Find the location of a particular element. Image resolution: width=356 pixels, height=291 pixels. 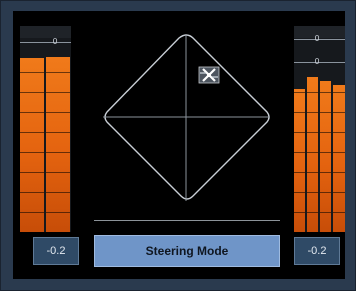

left-meter-scale-label: 0 is located at coordinates (55, 41).